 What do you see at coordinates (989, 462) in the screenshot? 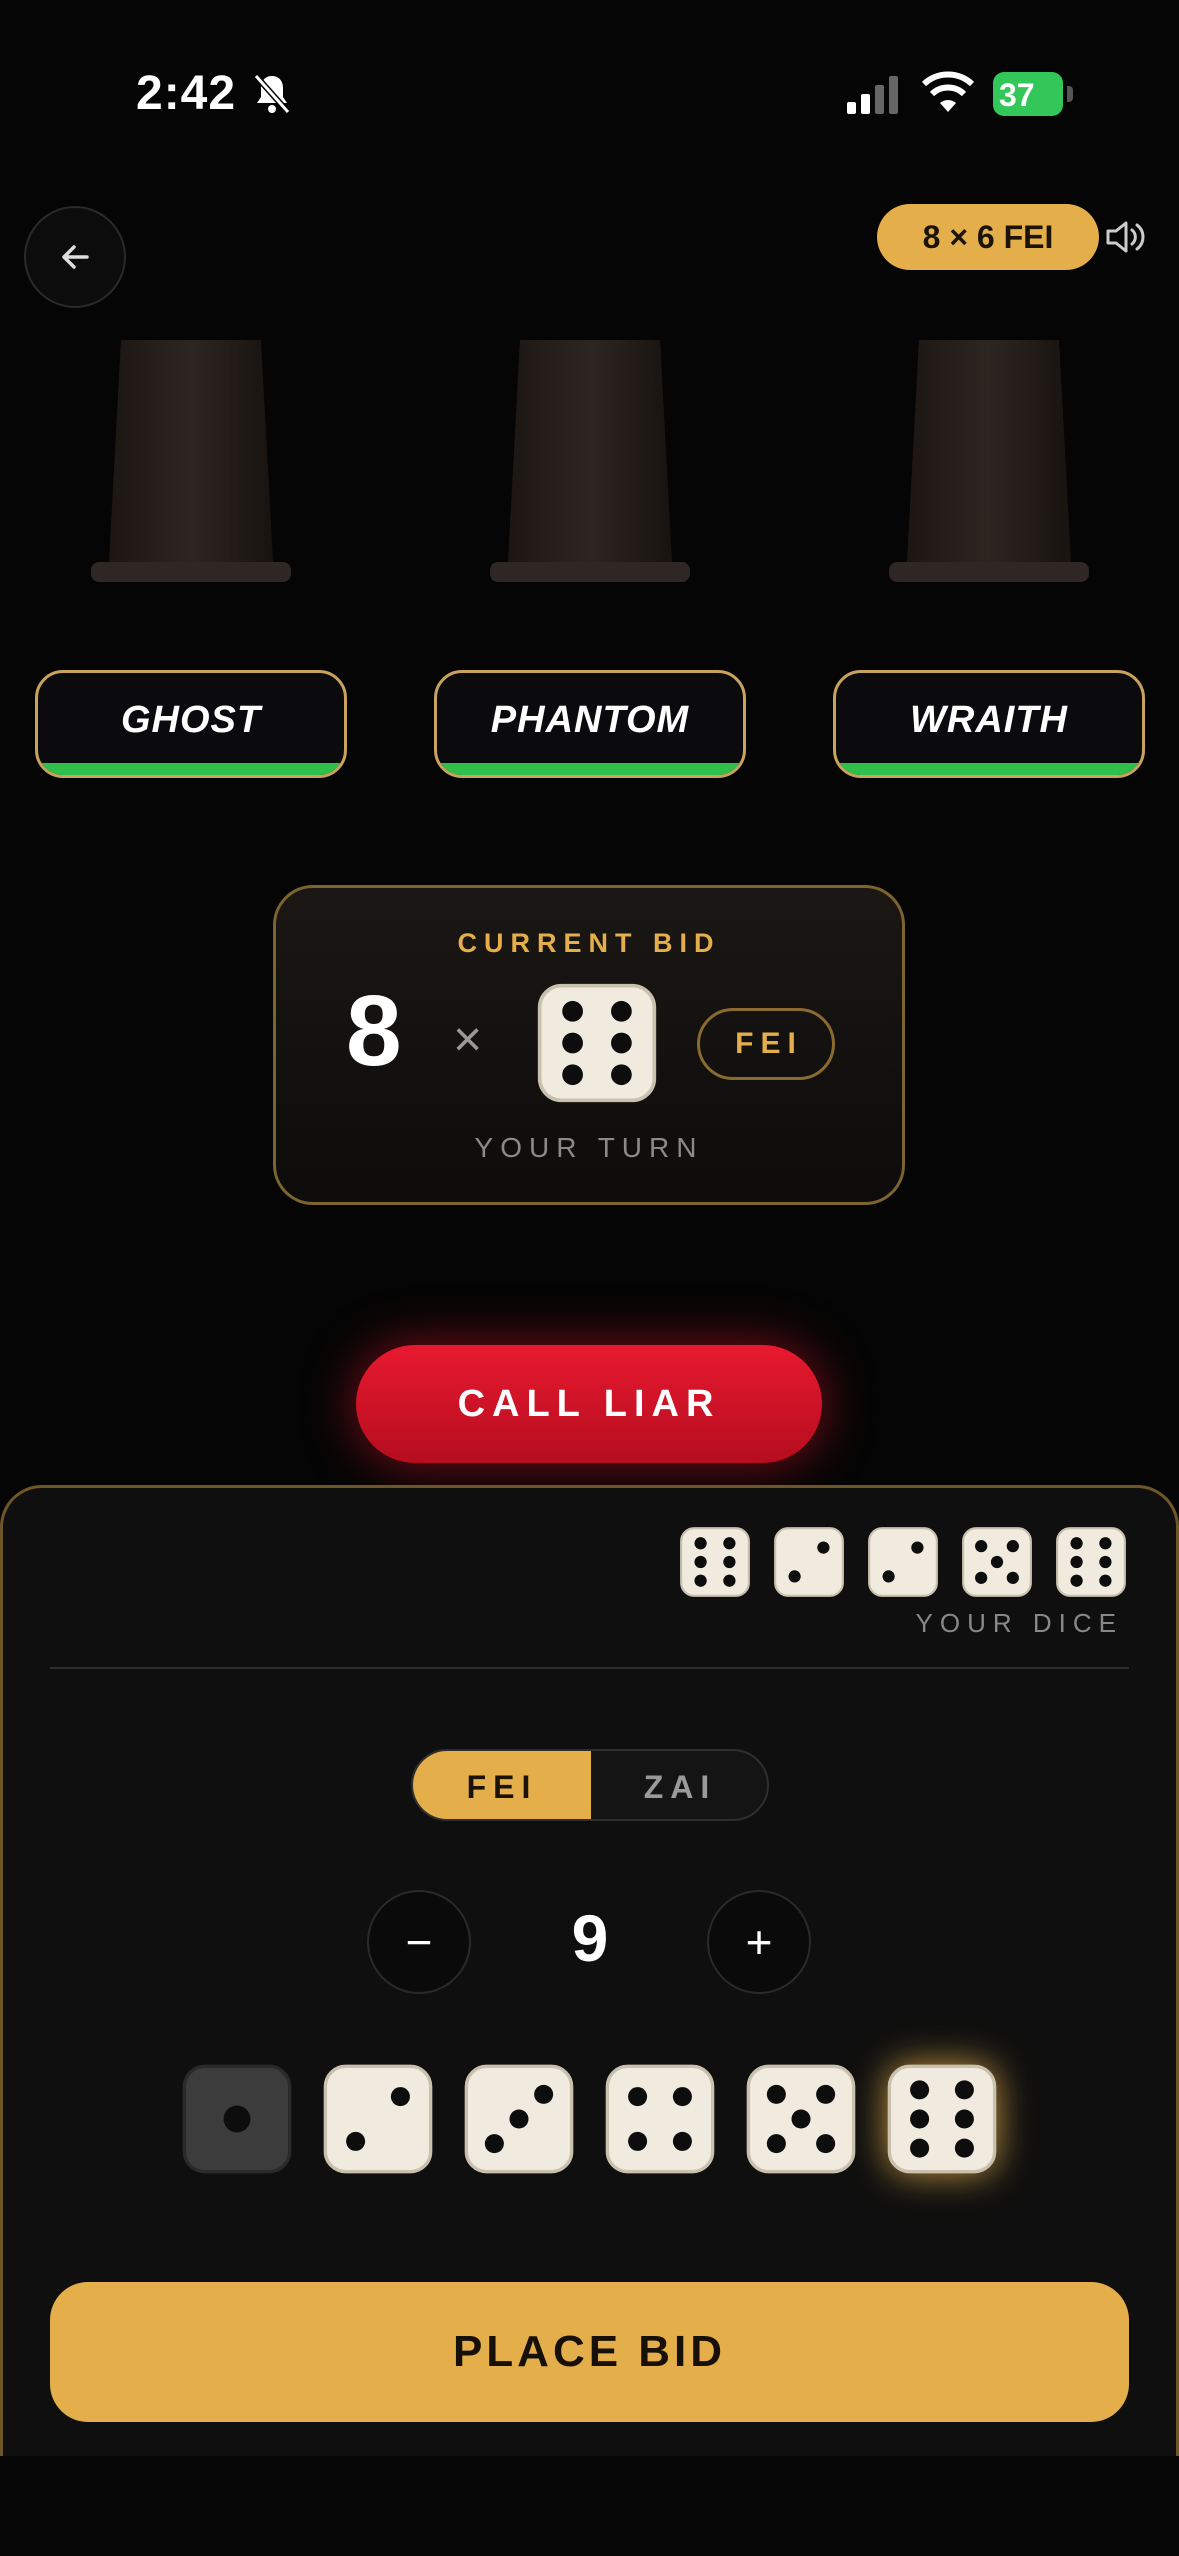
I see `opponent-cup-wraith` at bounding box center [989, 462].